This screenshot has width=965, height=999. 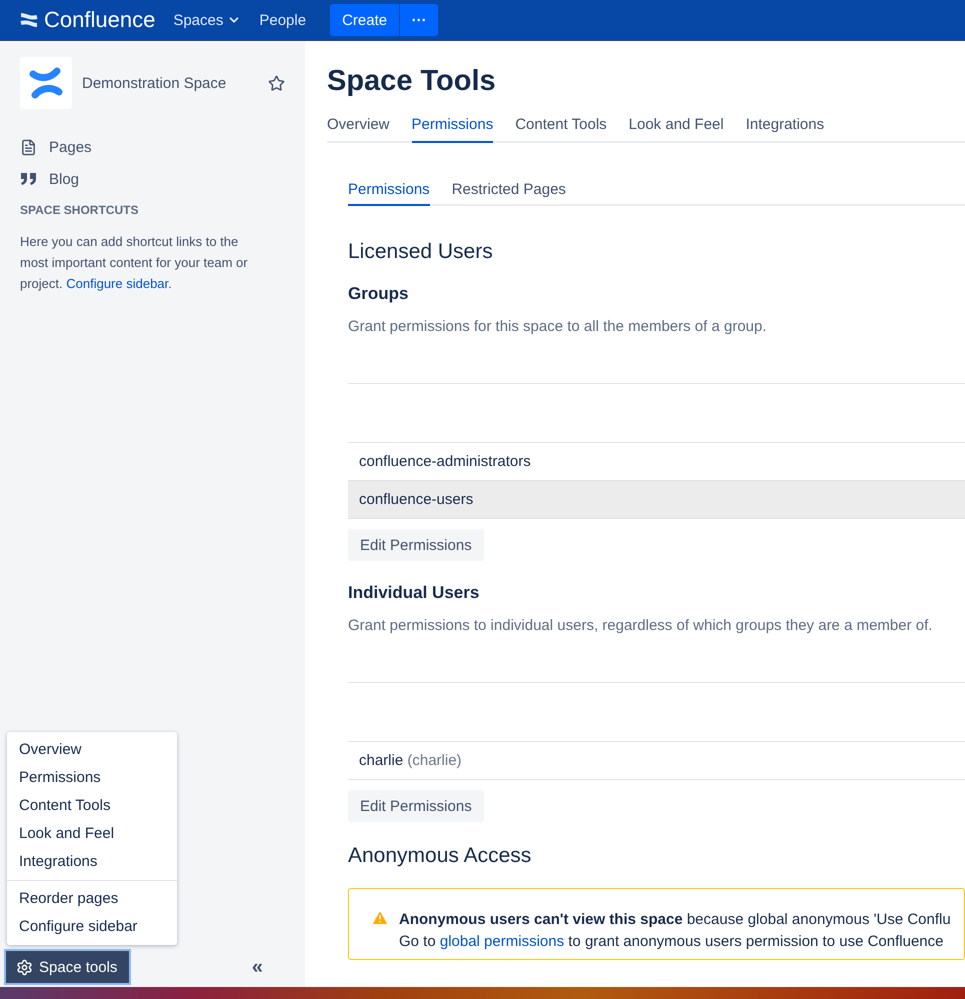 I want to click on menu-item: Permissions, so click(x=92, y=778).